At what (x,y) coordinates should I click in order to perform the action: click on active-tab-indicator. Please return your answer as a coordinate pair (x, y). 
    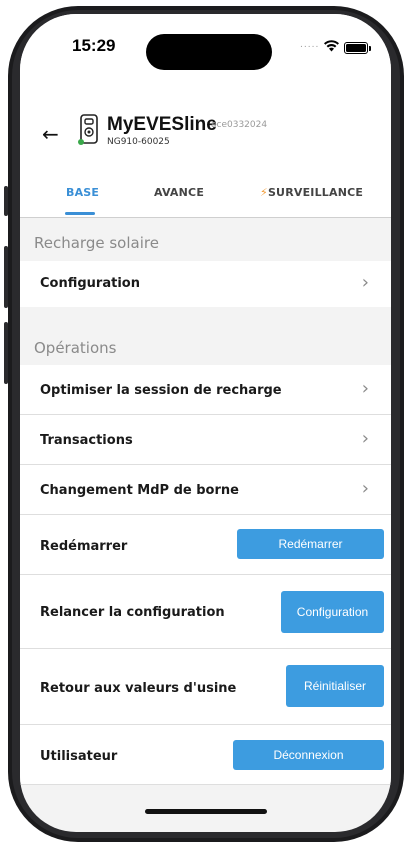
    Looking at the image, I should click on (80, 213).